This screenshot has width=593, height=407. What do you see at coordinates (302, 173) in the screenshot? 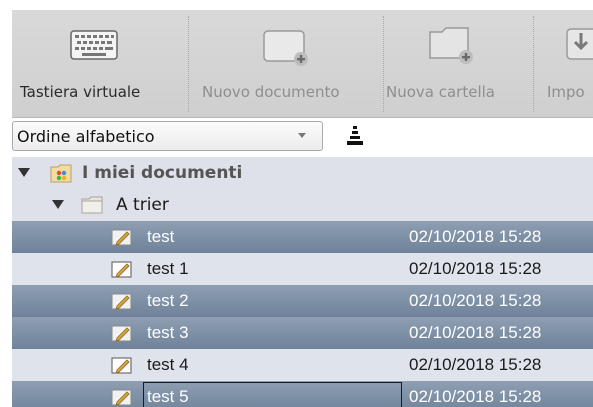
I see `tree-root-row: I miei documenti` at bounding box center [302, 173].